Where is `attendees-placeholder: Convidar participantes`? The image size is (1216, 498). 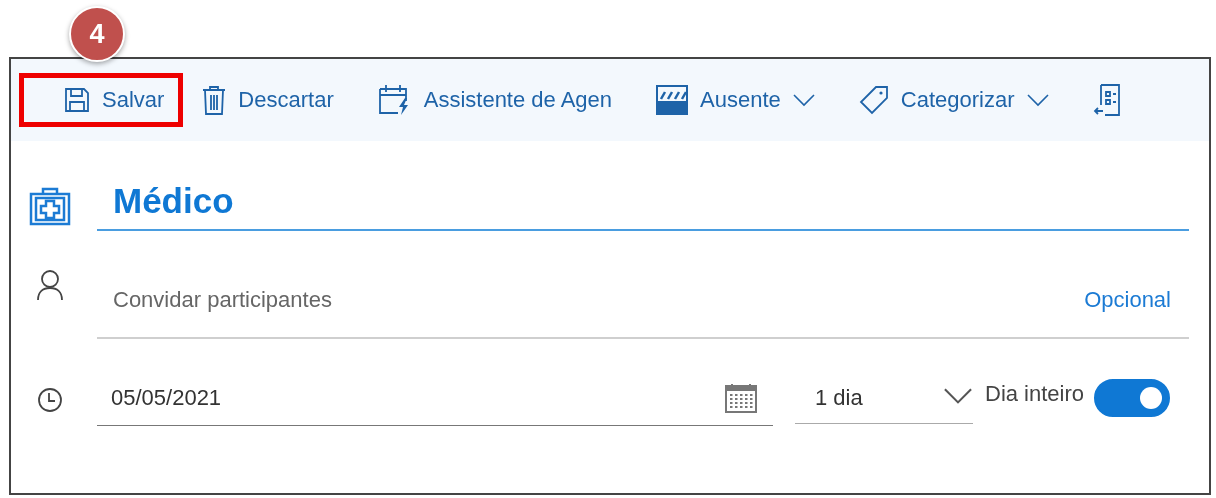 attendees-placeholder: Convidar participantes is located at coordinates (222, 300).